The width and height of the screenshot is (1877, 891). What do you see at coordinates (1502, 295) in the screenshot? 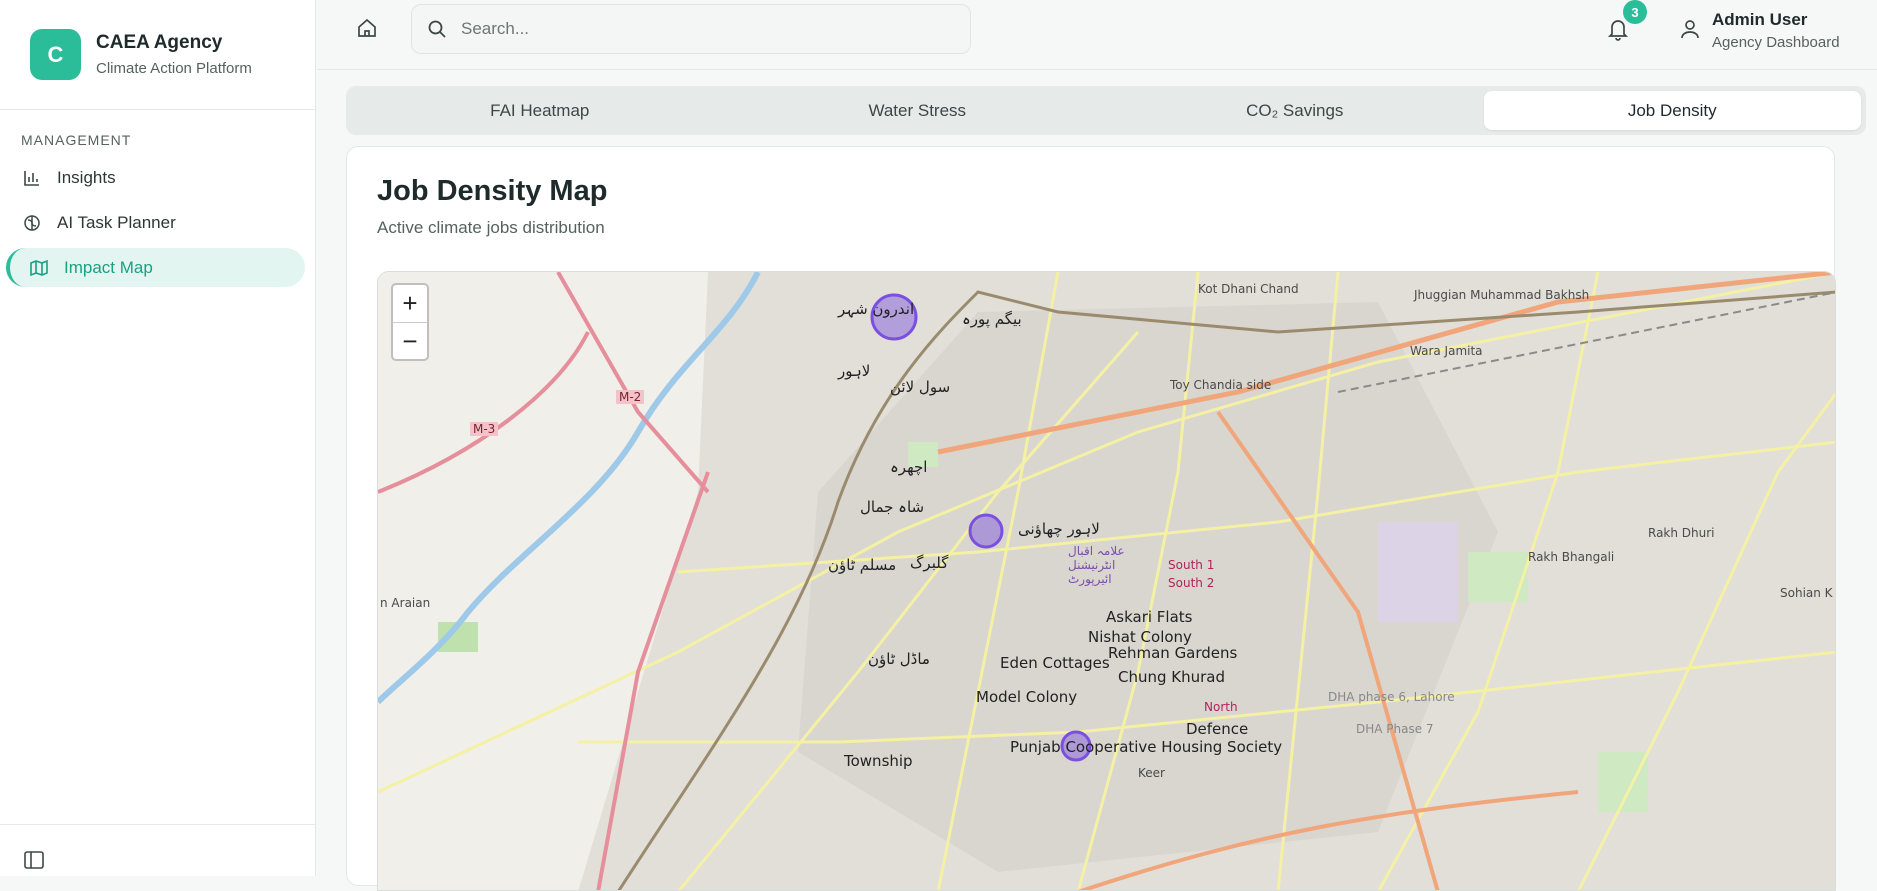
I see `map-label: Jhuggian Muhammad Bakhsh` at bounding box center [1502, 295].